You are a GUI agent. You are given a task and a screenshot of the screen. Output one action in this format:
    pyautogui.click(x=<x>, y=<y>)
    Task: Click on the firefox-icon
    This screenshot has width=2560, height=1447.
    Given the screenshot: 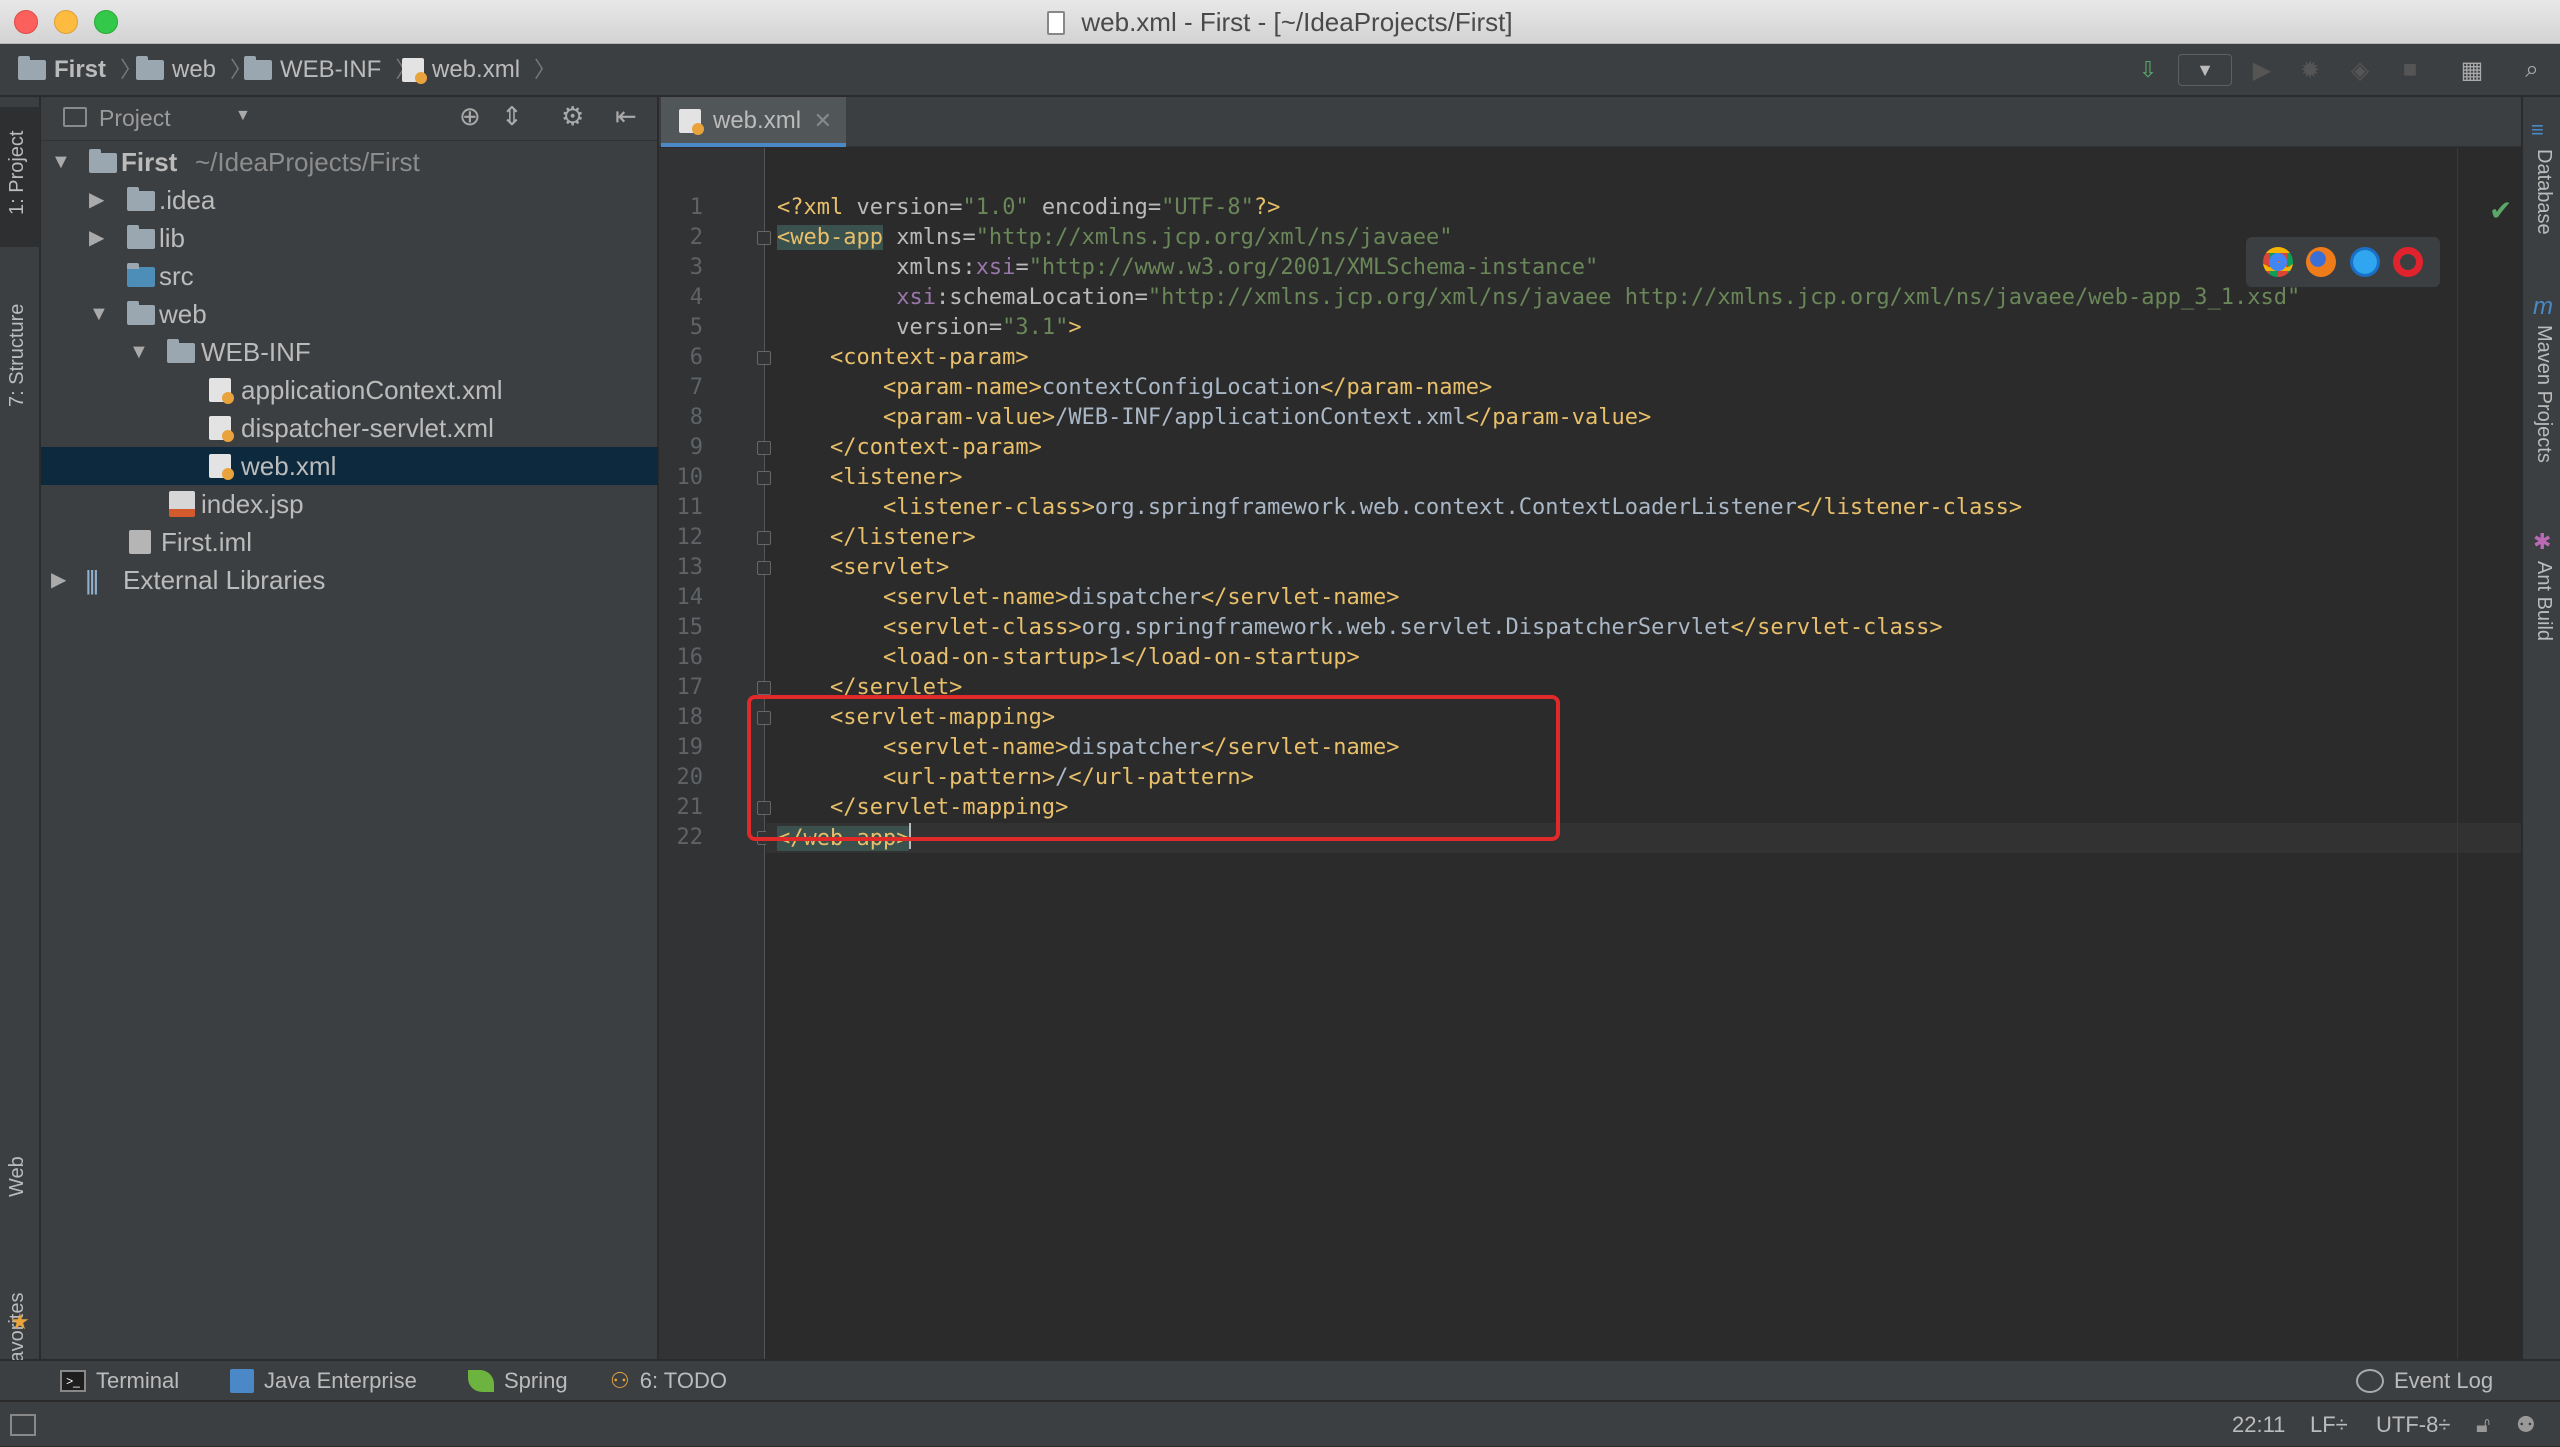 What is the action you would take?
    pyautogui.click(x=2321, y=262)
    